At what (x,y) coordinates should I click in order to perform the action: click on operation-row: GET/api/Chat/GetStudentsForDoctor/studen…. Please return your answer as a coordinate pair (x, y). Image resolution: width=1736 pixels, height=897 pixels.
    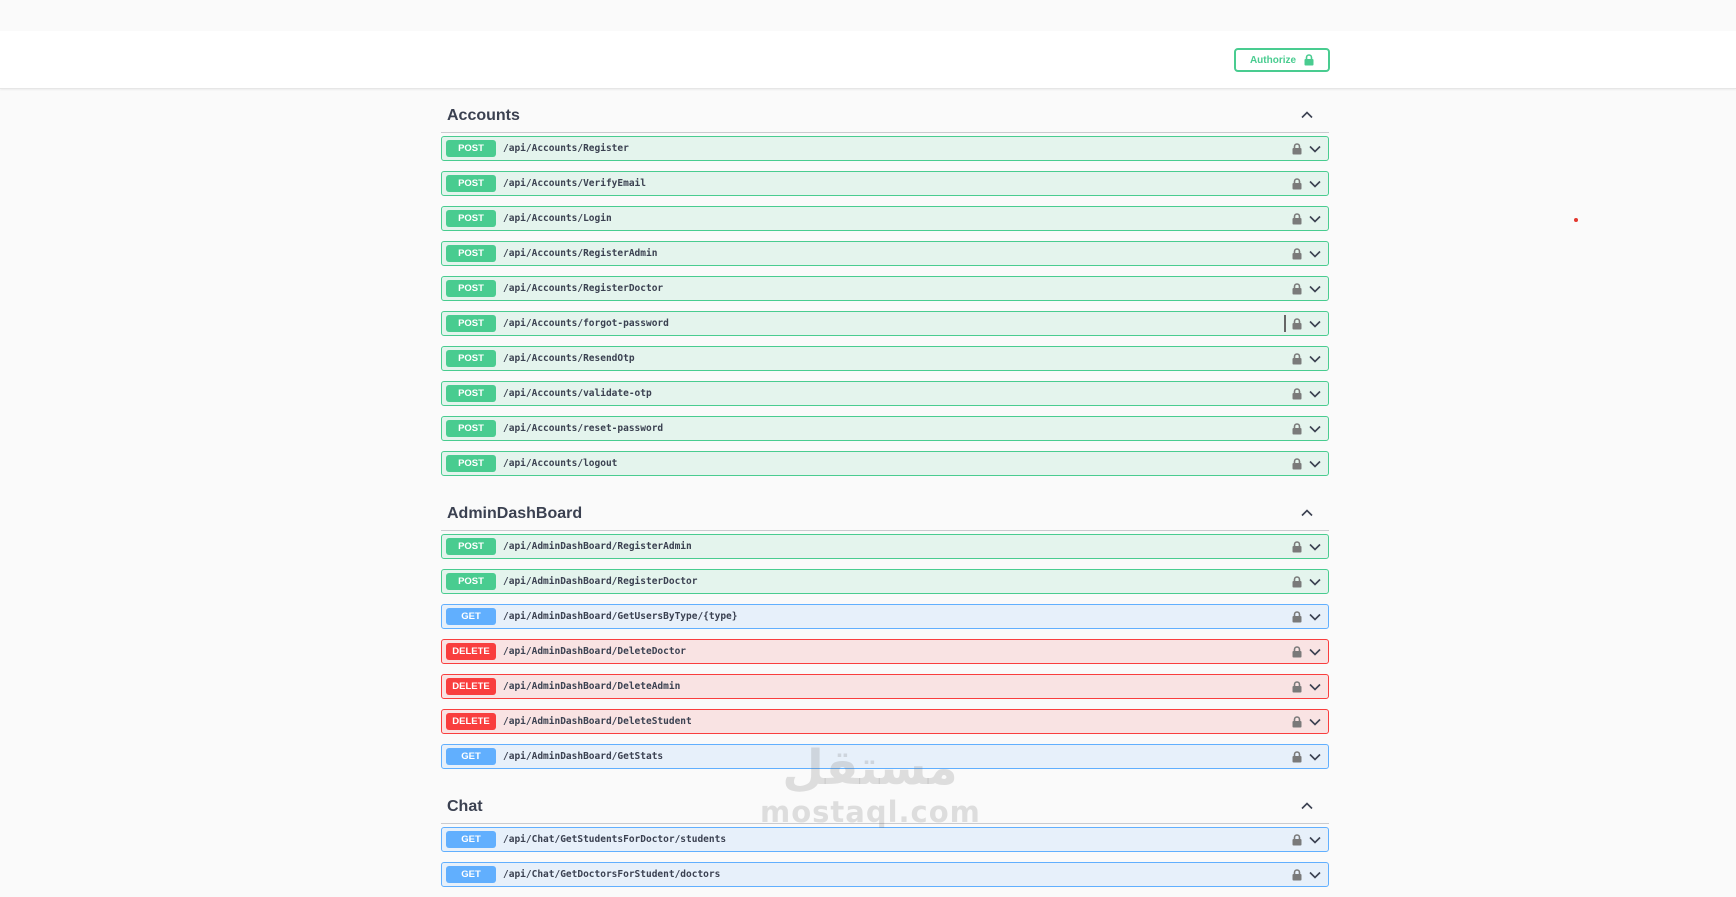
    Looking at the image, I should click on (885, 839).